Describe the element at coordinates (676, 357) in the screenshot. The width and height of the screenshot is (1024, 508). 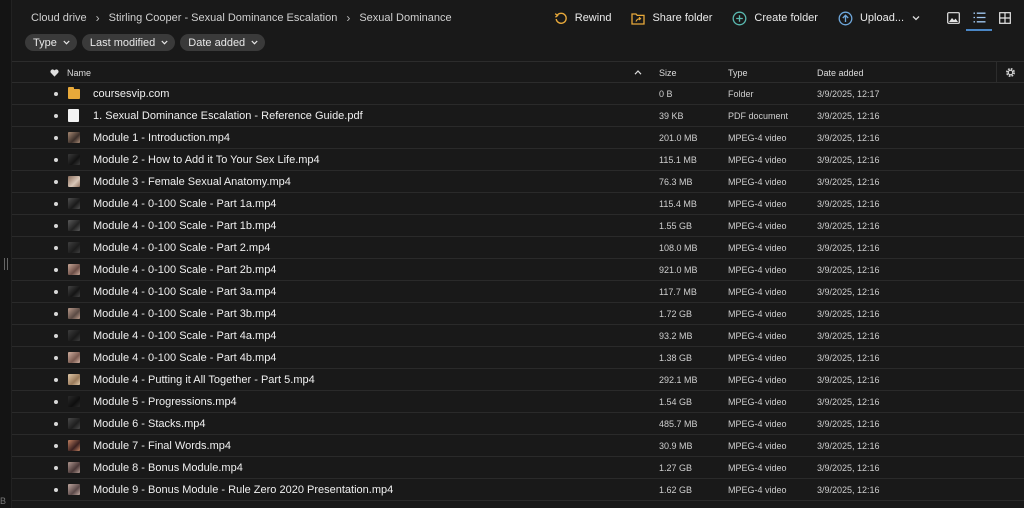
I see `file-size: 1.38 GB` at that location.